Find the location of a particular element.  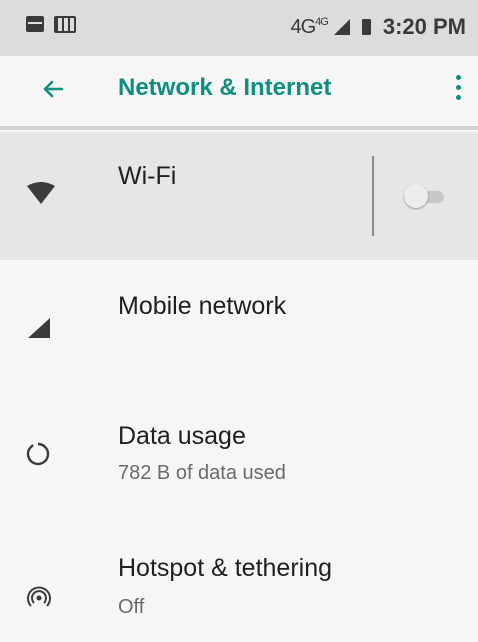

wifi-toggle is located at coordinates (425, 196).